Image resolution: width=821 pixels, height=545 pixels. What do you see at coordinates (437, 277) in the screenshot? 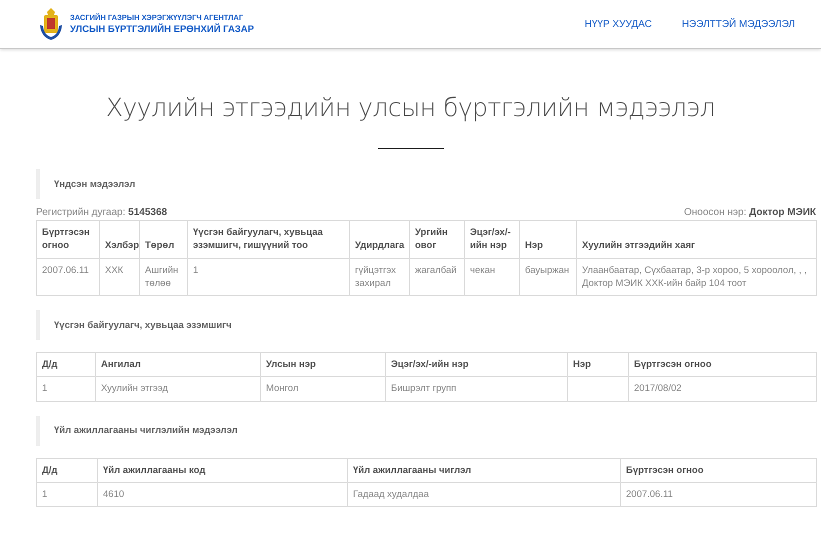
I see `table-cell: жагалбай` at bounding box center [437, 277].